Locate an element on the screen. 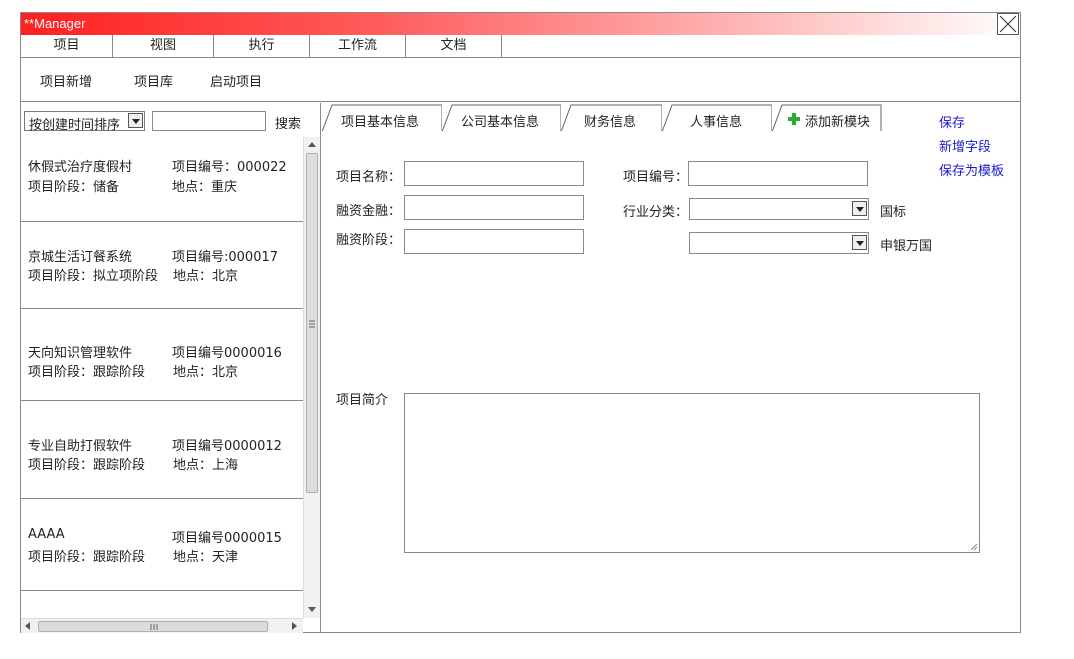  plus-icon is located at coordinates (794, 119).